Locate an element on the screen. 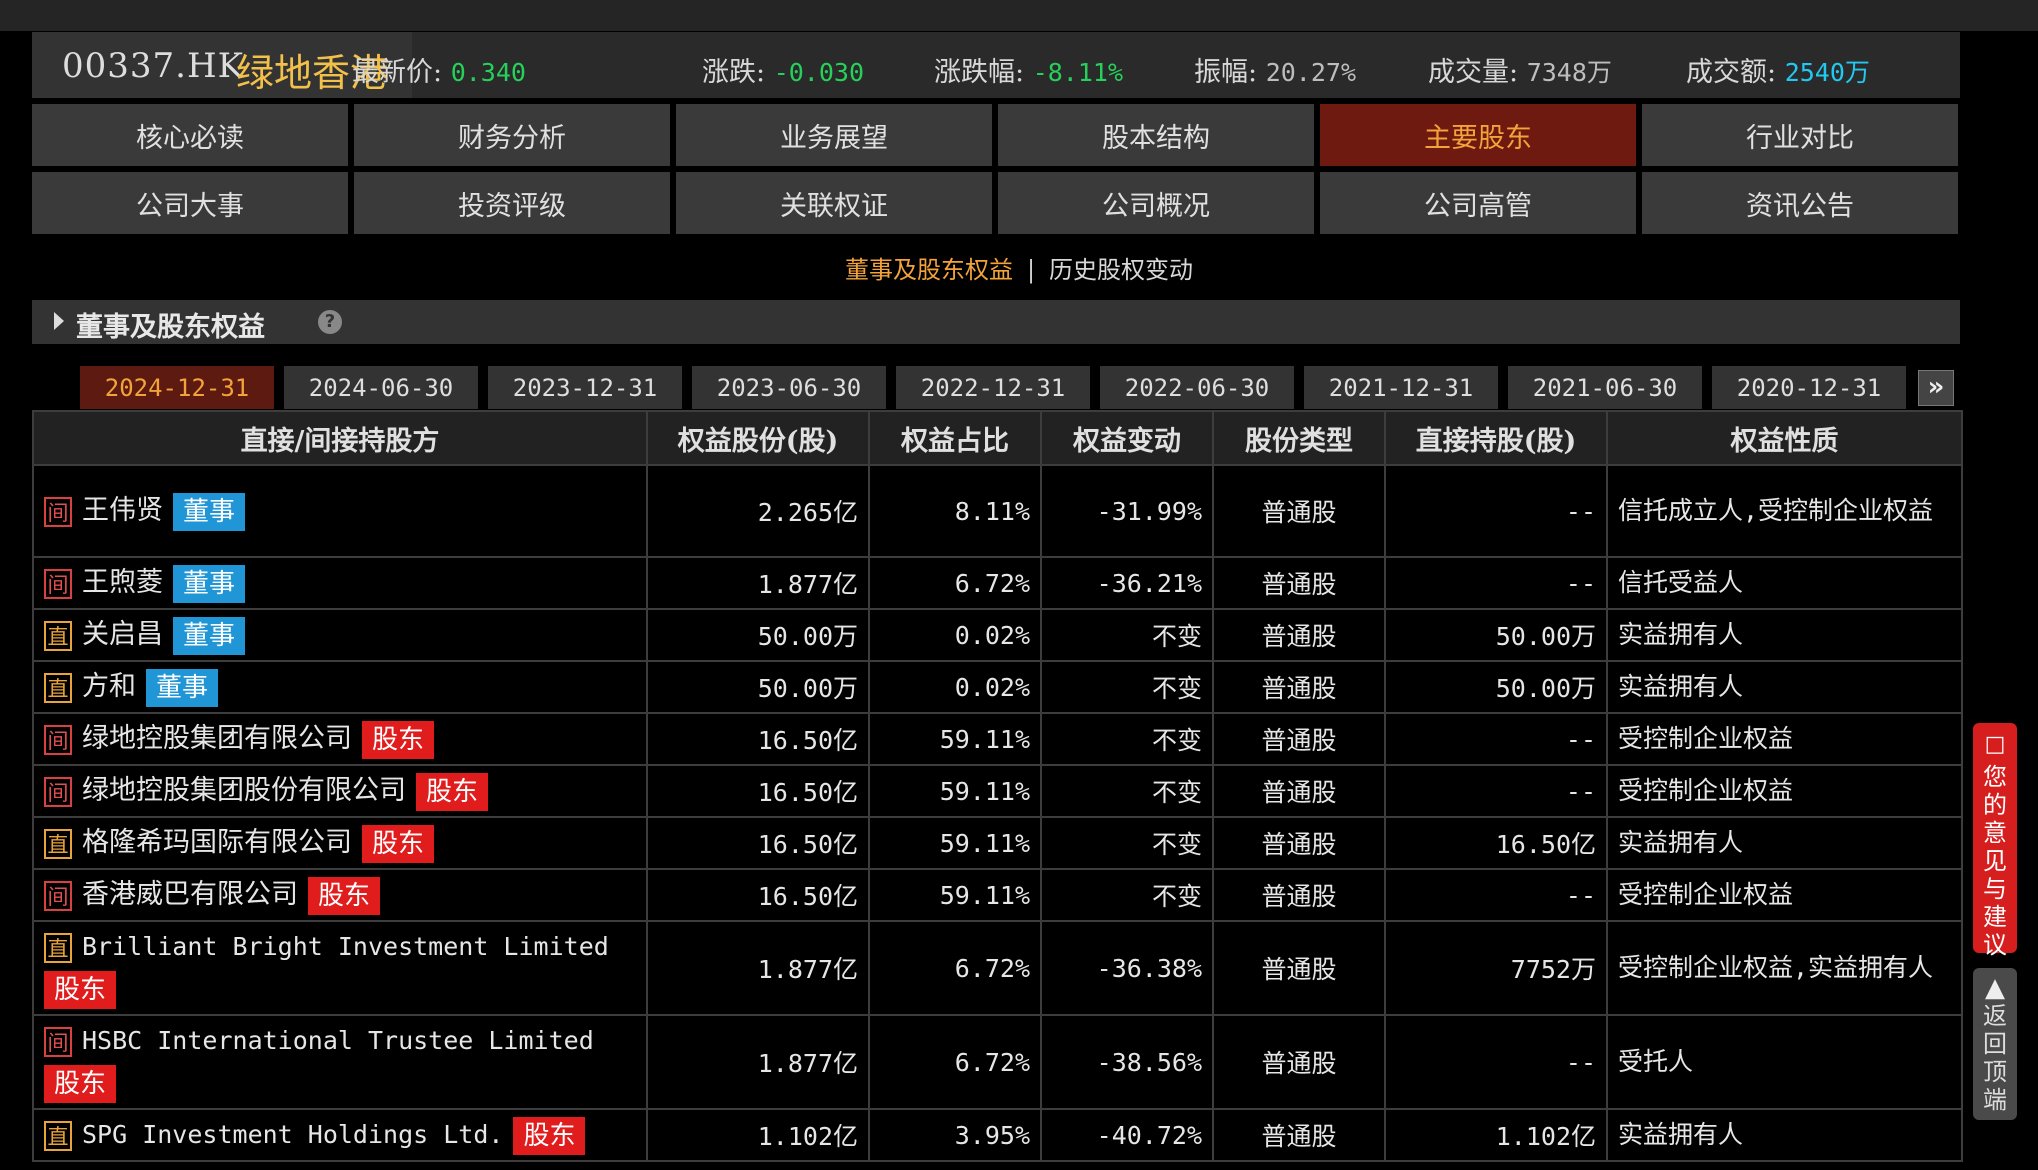 Image resolution: width=2038 pixels, height=1170 pixels. section-title: 董事及股东权益 is located at coordinates (170, 327).